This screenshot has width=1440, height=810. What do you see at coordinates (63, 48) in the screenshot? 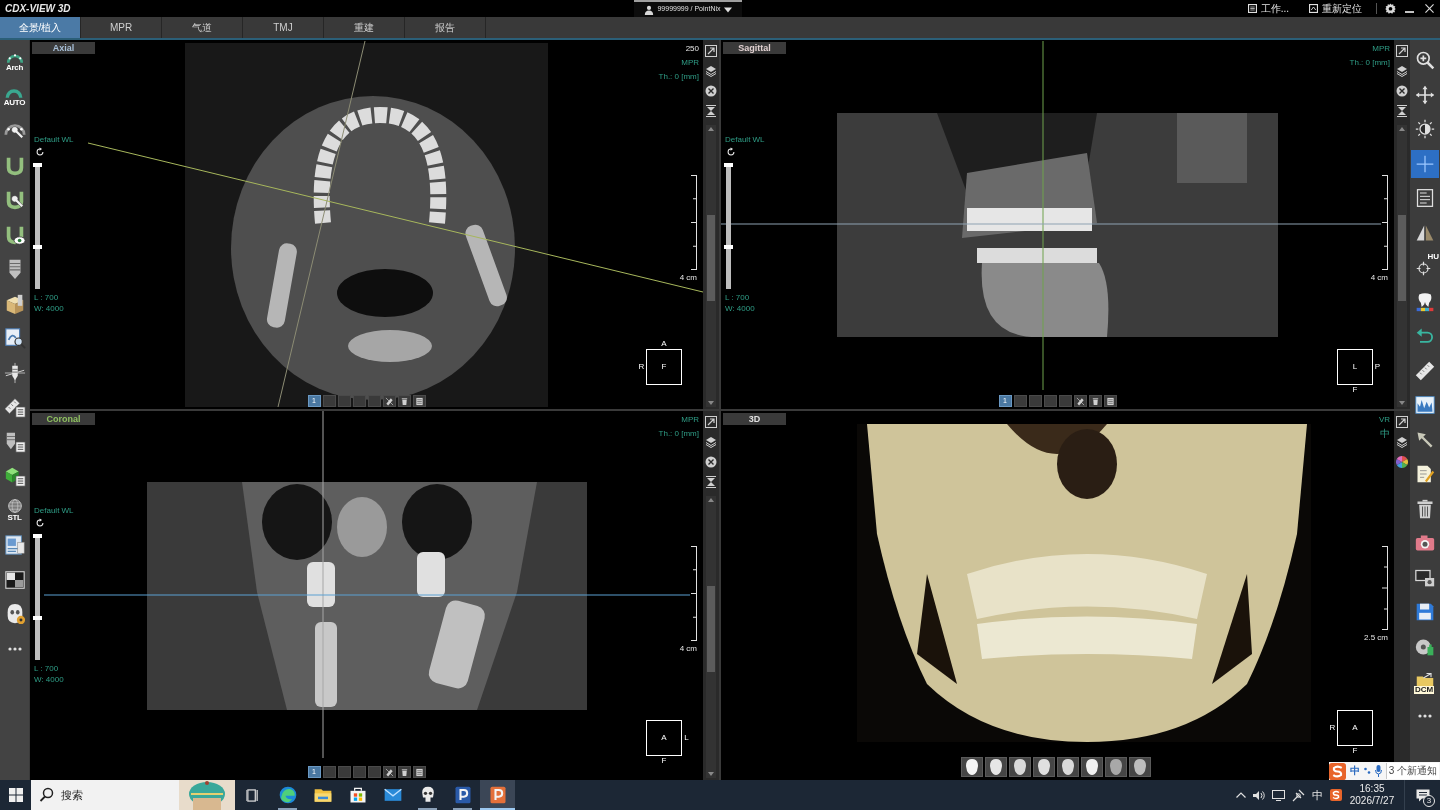
I see `view-label: Axial` at bounding box center [63, 48].